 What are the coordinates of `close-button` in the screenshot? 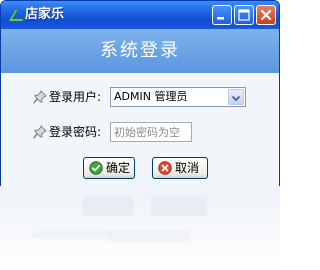 It's located at (266, 15).